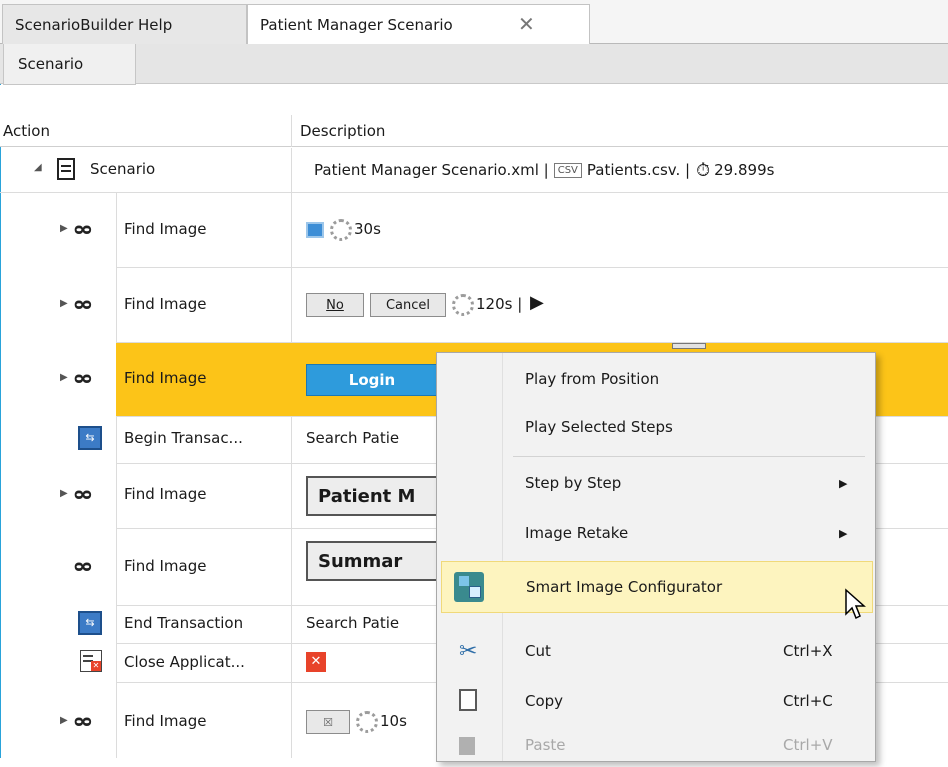  Describe the element at coordinates (544, 701) in the screenshot. I see `menu-item-label: Copy` at that location.